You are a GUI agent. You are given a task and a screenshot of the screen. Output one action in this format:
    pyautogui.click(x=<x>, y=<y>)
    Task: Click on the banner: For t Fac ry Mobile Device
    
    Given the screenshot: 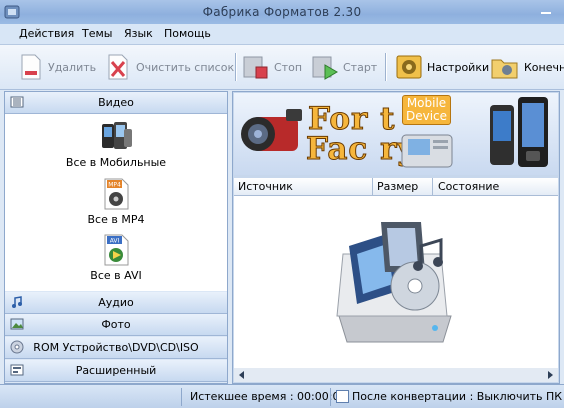 What is the action you would take?
    pyautogui.click(x=396, y=134)
    